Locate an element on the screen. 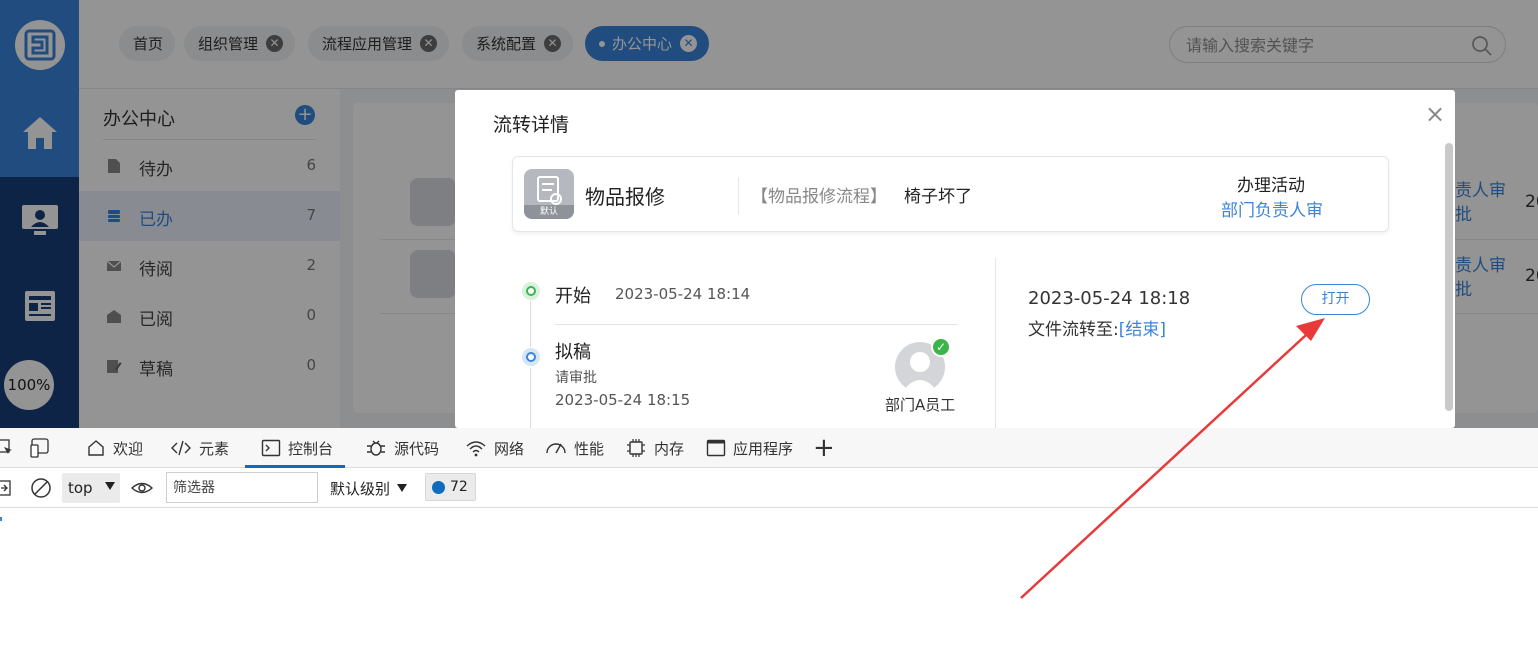 The width and height of the screenshot is (1538, 651). devtools-toolbar: 欢迎 元素 控制台 源代码 网络 性能 内存 应用程序 + is located at coordinates (769, 448).